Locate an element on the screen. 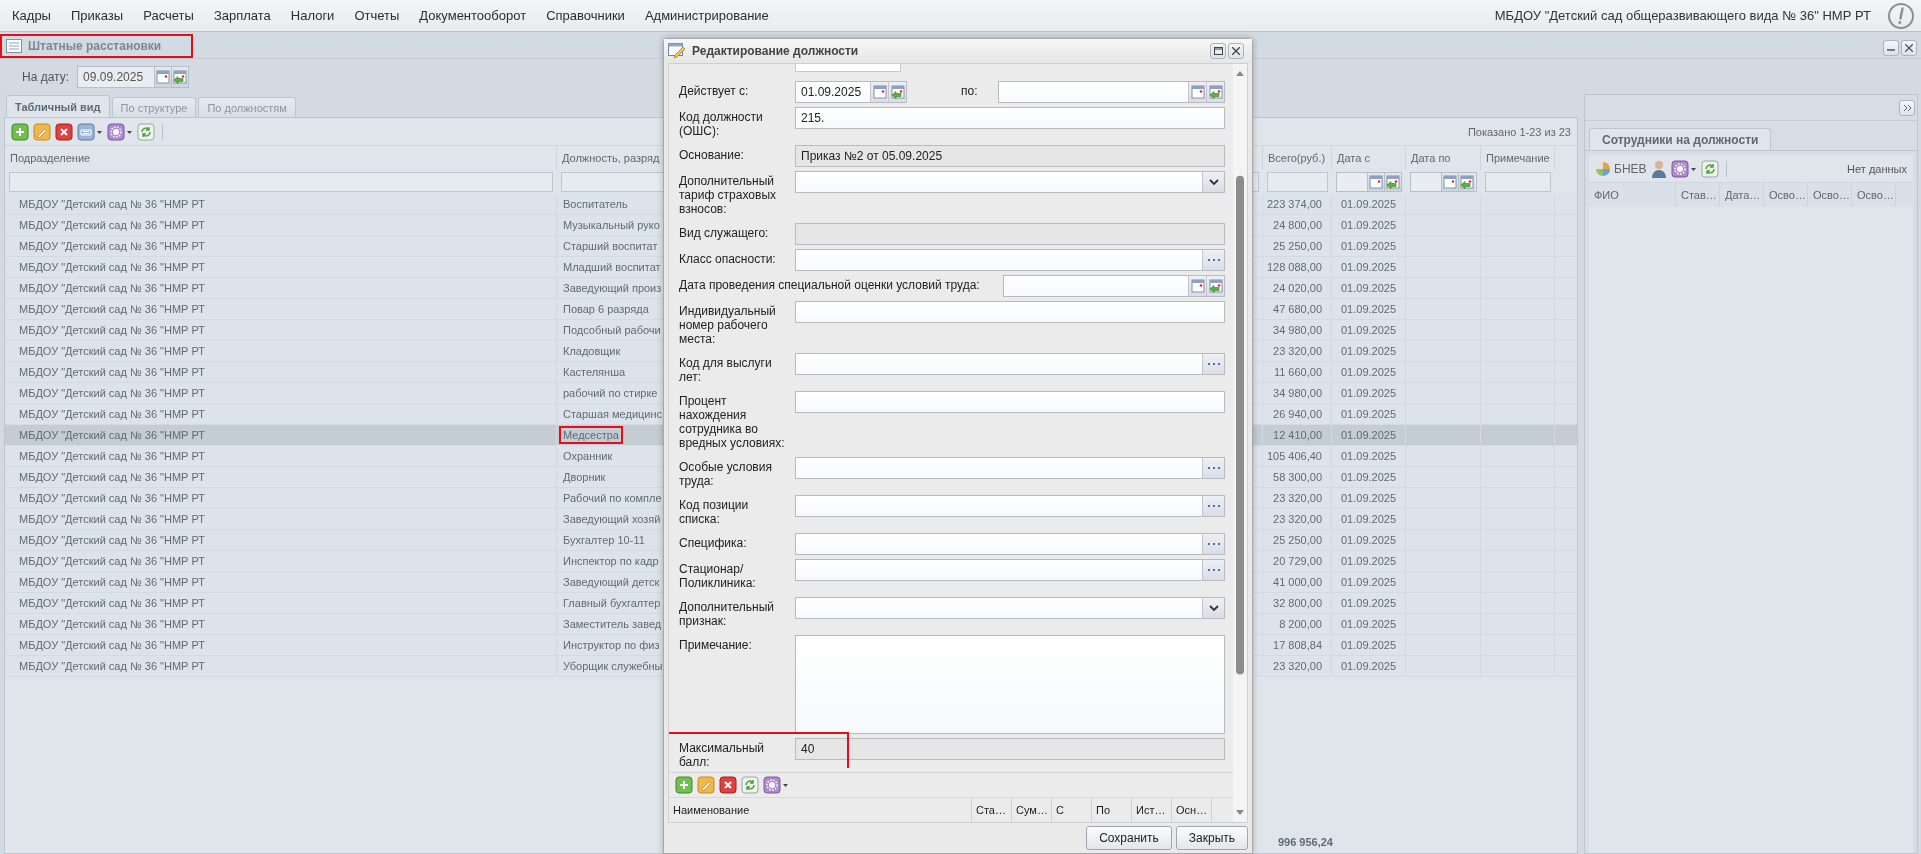  table-cell-text: рабочий по стирке is located at coordinates (610, 393).